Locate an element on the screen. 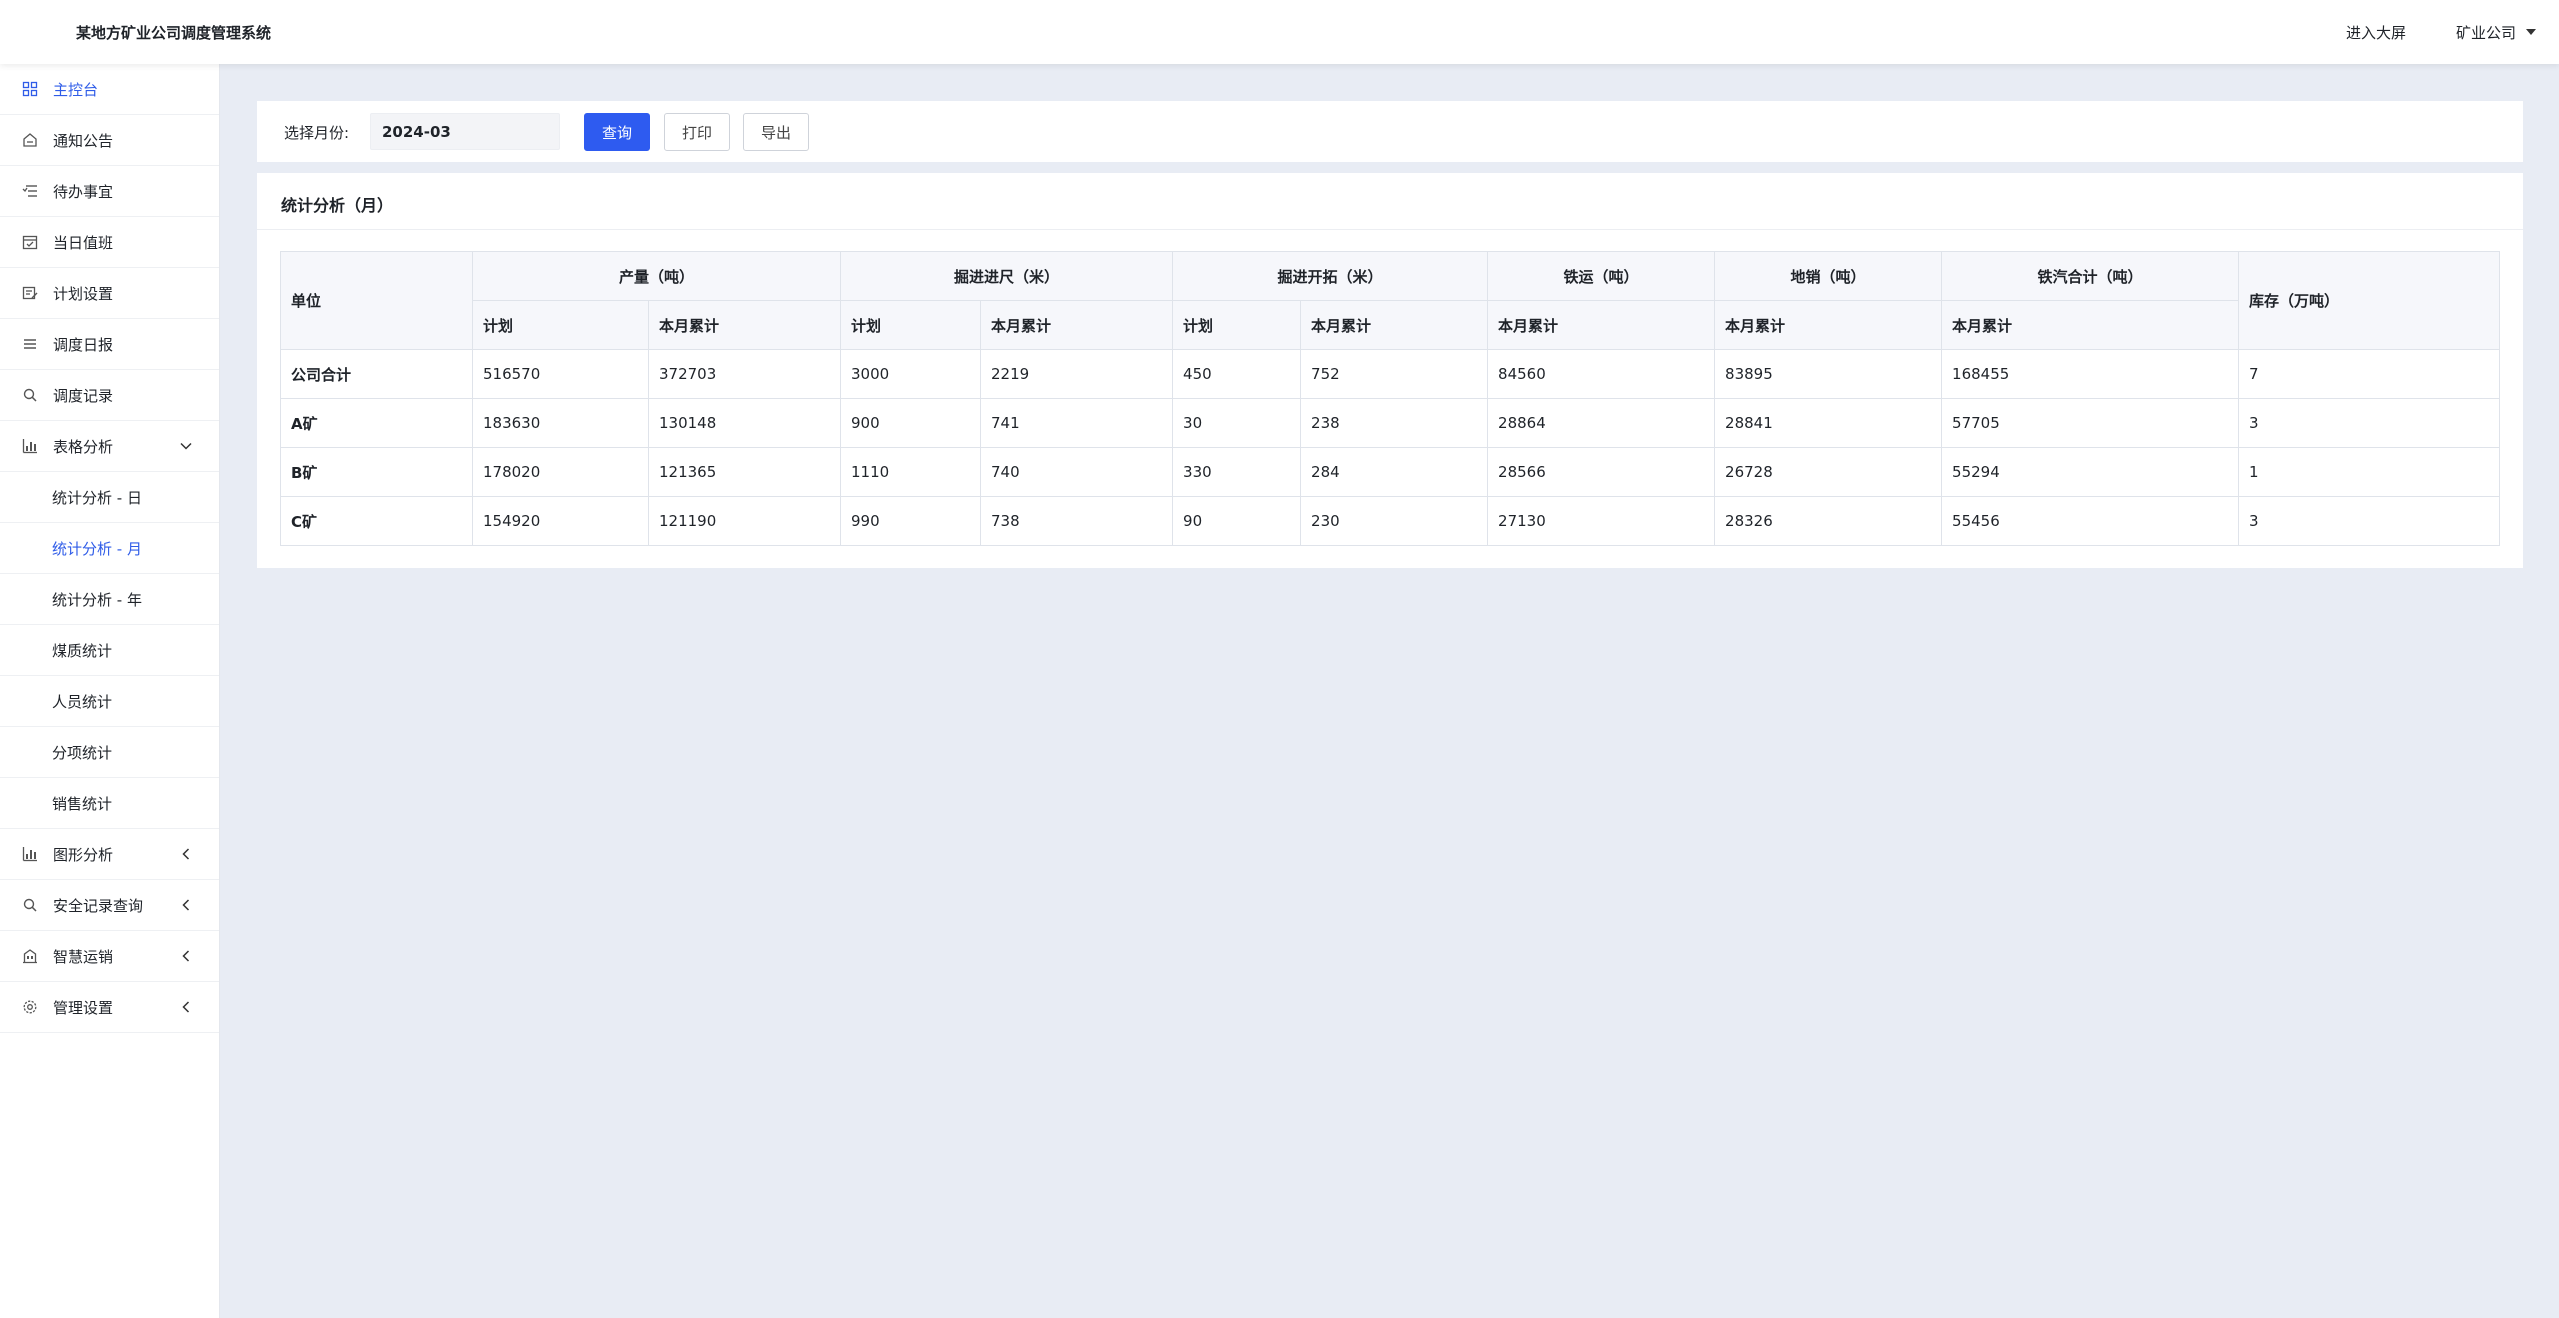  sidebar-item-label: 图形分析 is located at coordinates (83, 855).